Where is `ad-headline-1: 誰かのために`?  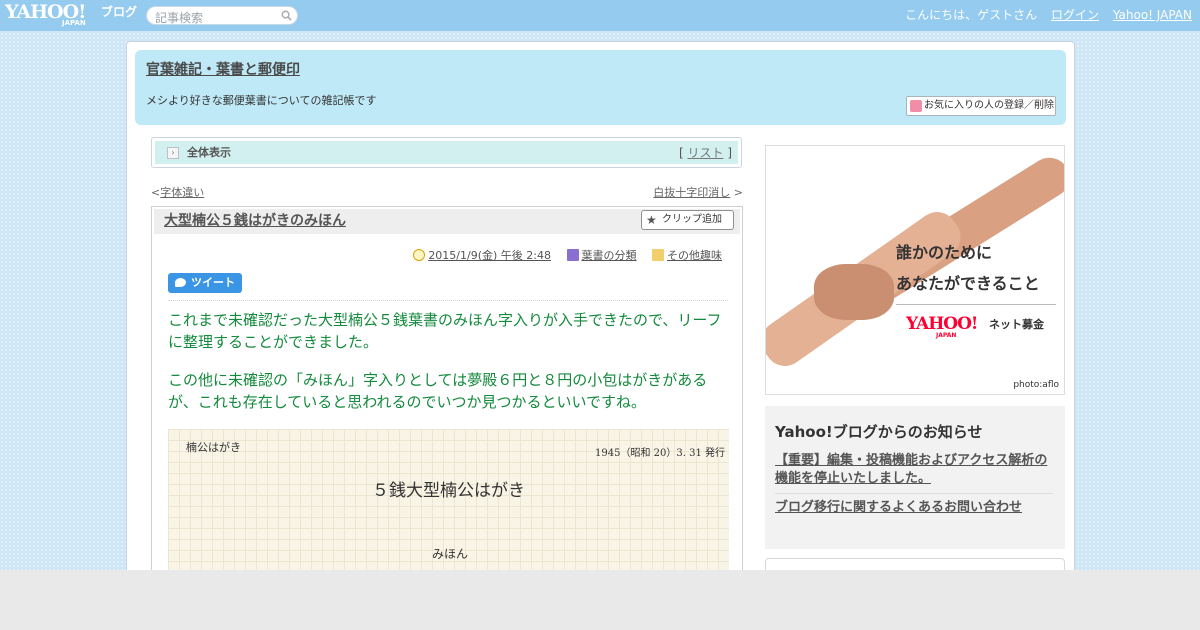 ad-headline-1: 誰かのために is located at coordinates (944, 252).